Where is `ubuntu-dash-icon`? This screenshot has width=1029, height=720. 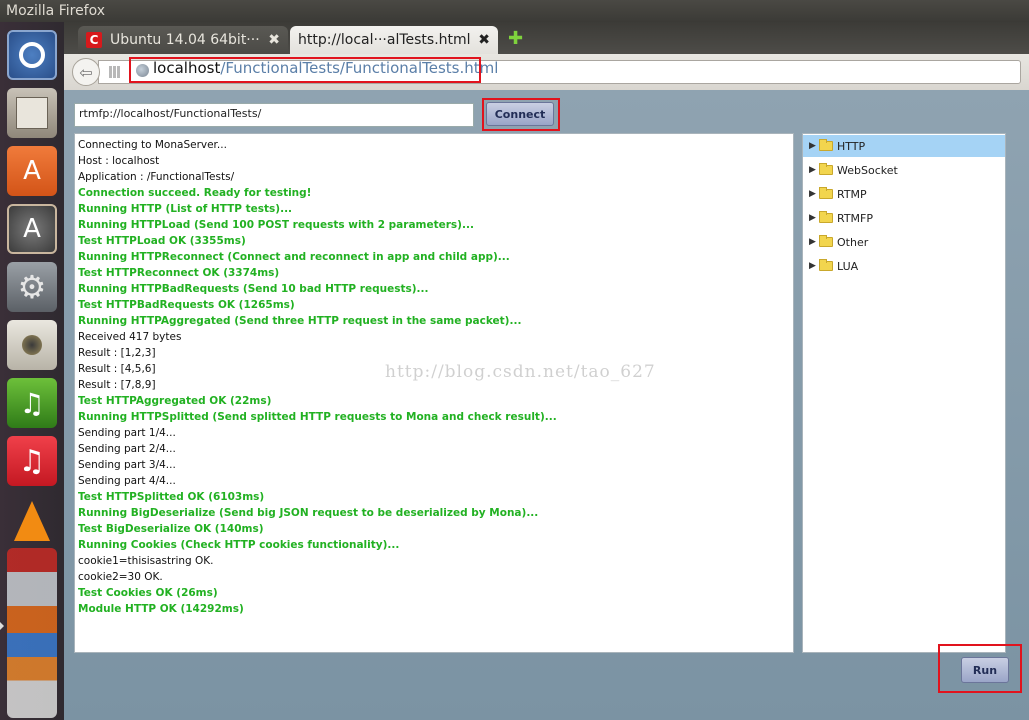 ubuntu-dash-icon is located at coordinates (32, 55).